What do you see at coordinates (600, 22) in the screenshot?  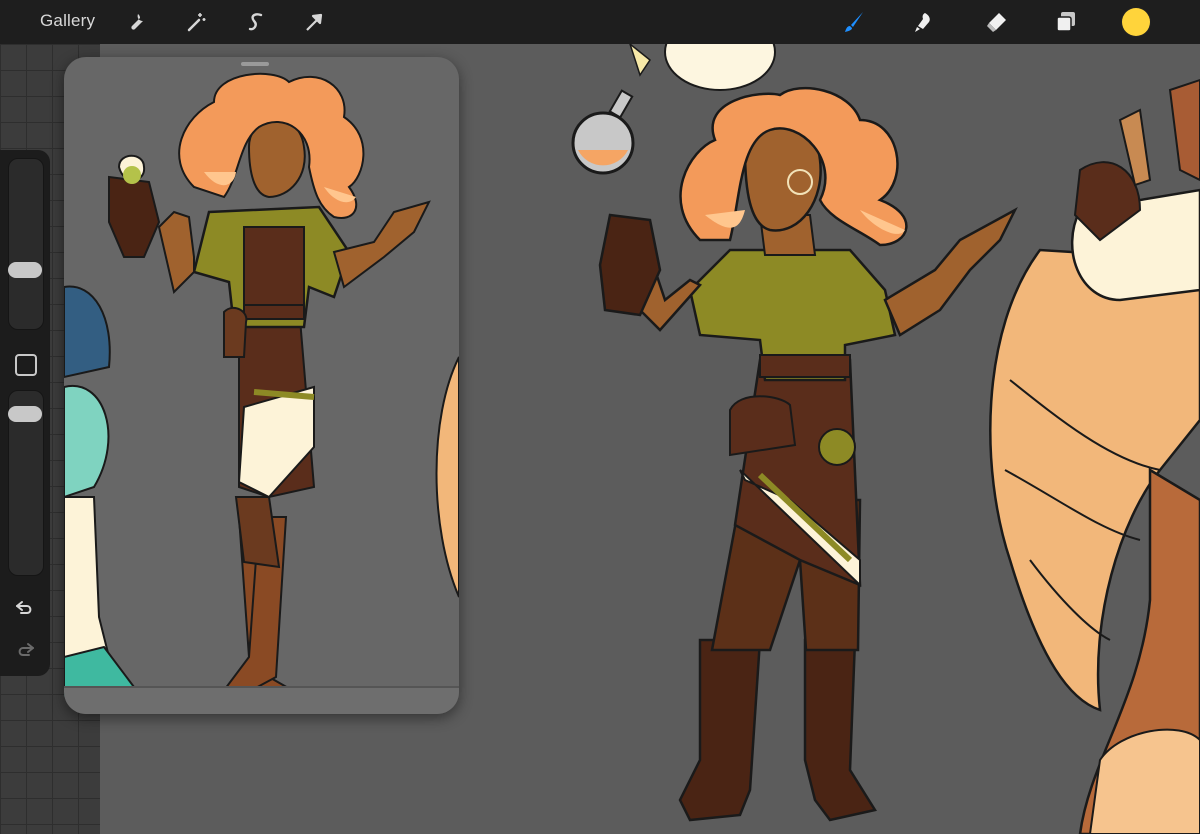 I see `top-toolbar: Gallery` at bounding box center [600, 22].